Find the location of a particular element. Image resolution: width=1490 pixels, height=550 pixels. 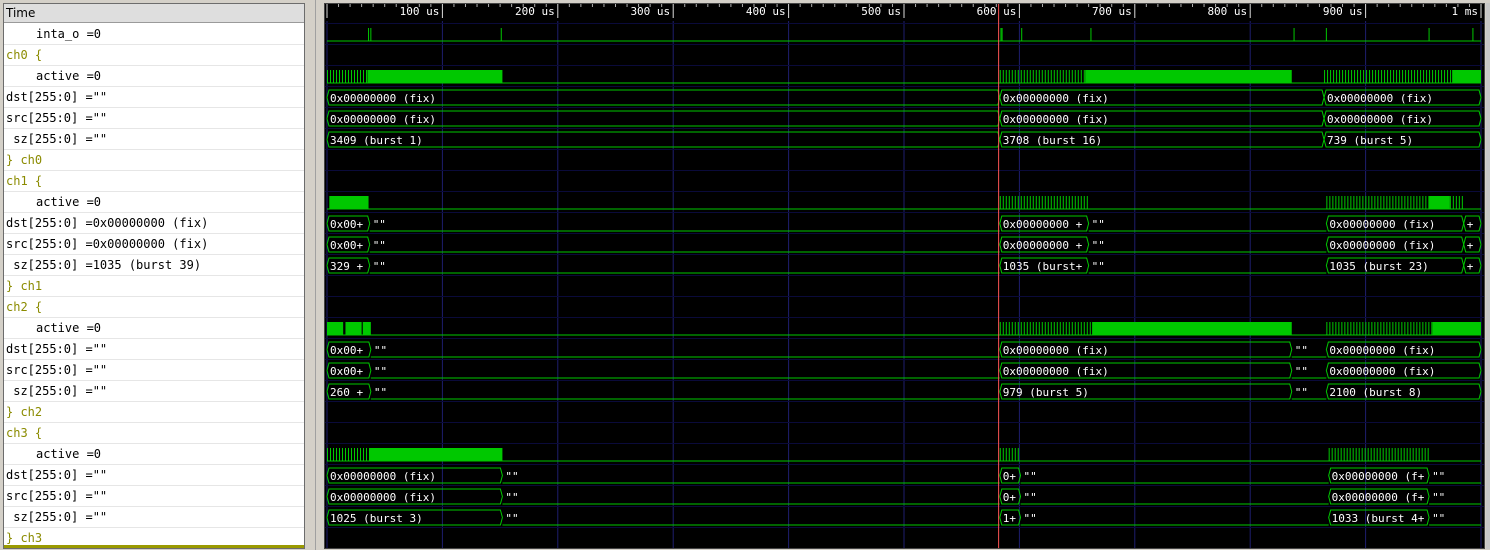

signal-name: sz[255:0] =1035 (burst 39) is located at coordinates (154, 265).